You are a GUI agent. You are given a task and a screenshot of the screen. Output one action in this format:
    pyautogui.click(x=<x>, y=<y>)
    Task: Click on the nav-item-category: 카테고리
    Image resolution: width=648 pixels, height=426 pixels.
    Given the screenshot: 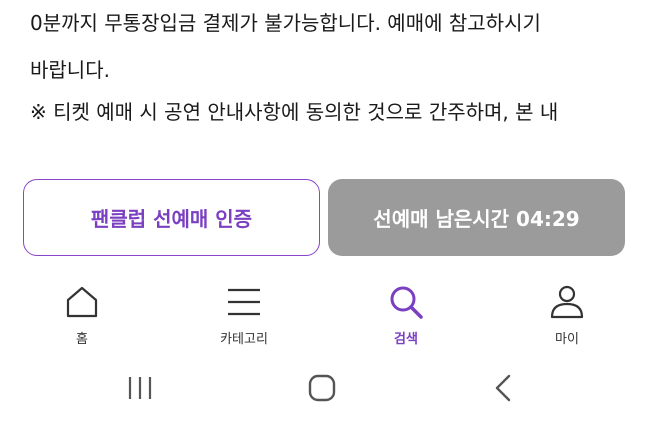 What is the action you would take?
    pyautogui.click(x=244, y=310)
    